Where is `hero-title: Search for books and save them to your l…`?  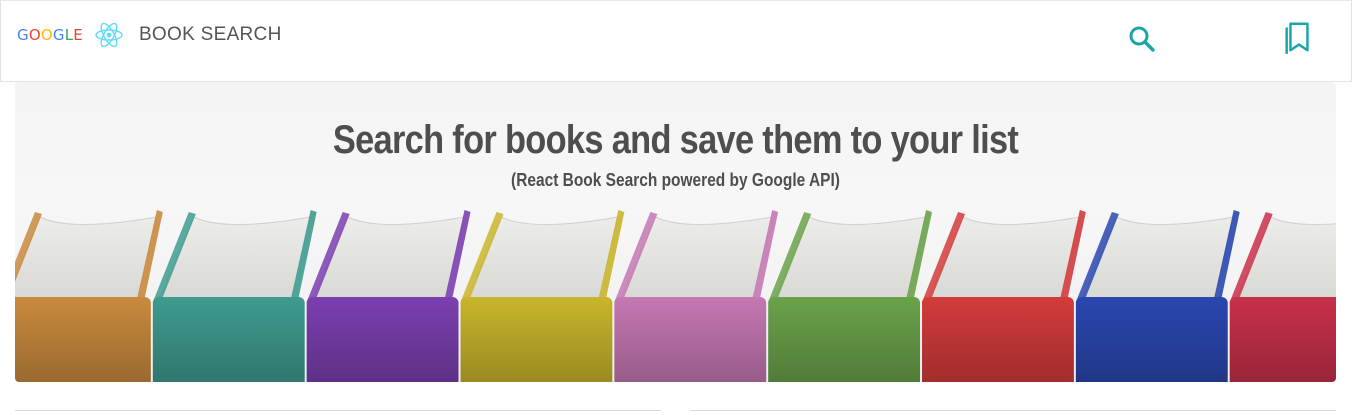
hero-title: Search for books and save them to your l… is located at coordinates (675, 140).